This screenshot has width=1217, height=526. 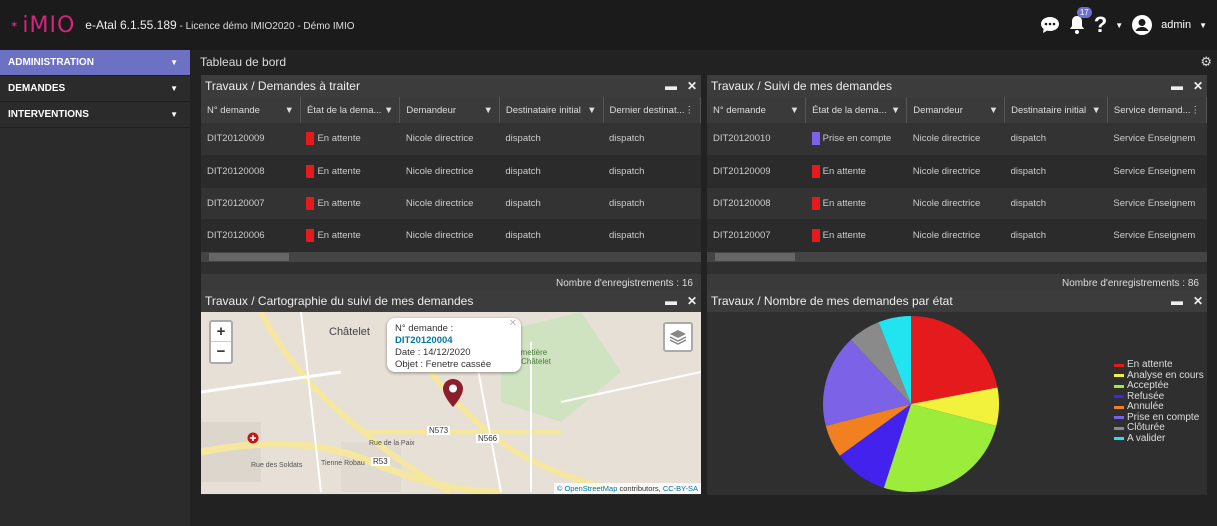 What do you see at coordinates (95, 115) in the screenshot?
I see `sidebar-item-interventions: INTERVENTIONS ▼` at bounding box center [95, 115].